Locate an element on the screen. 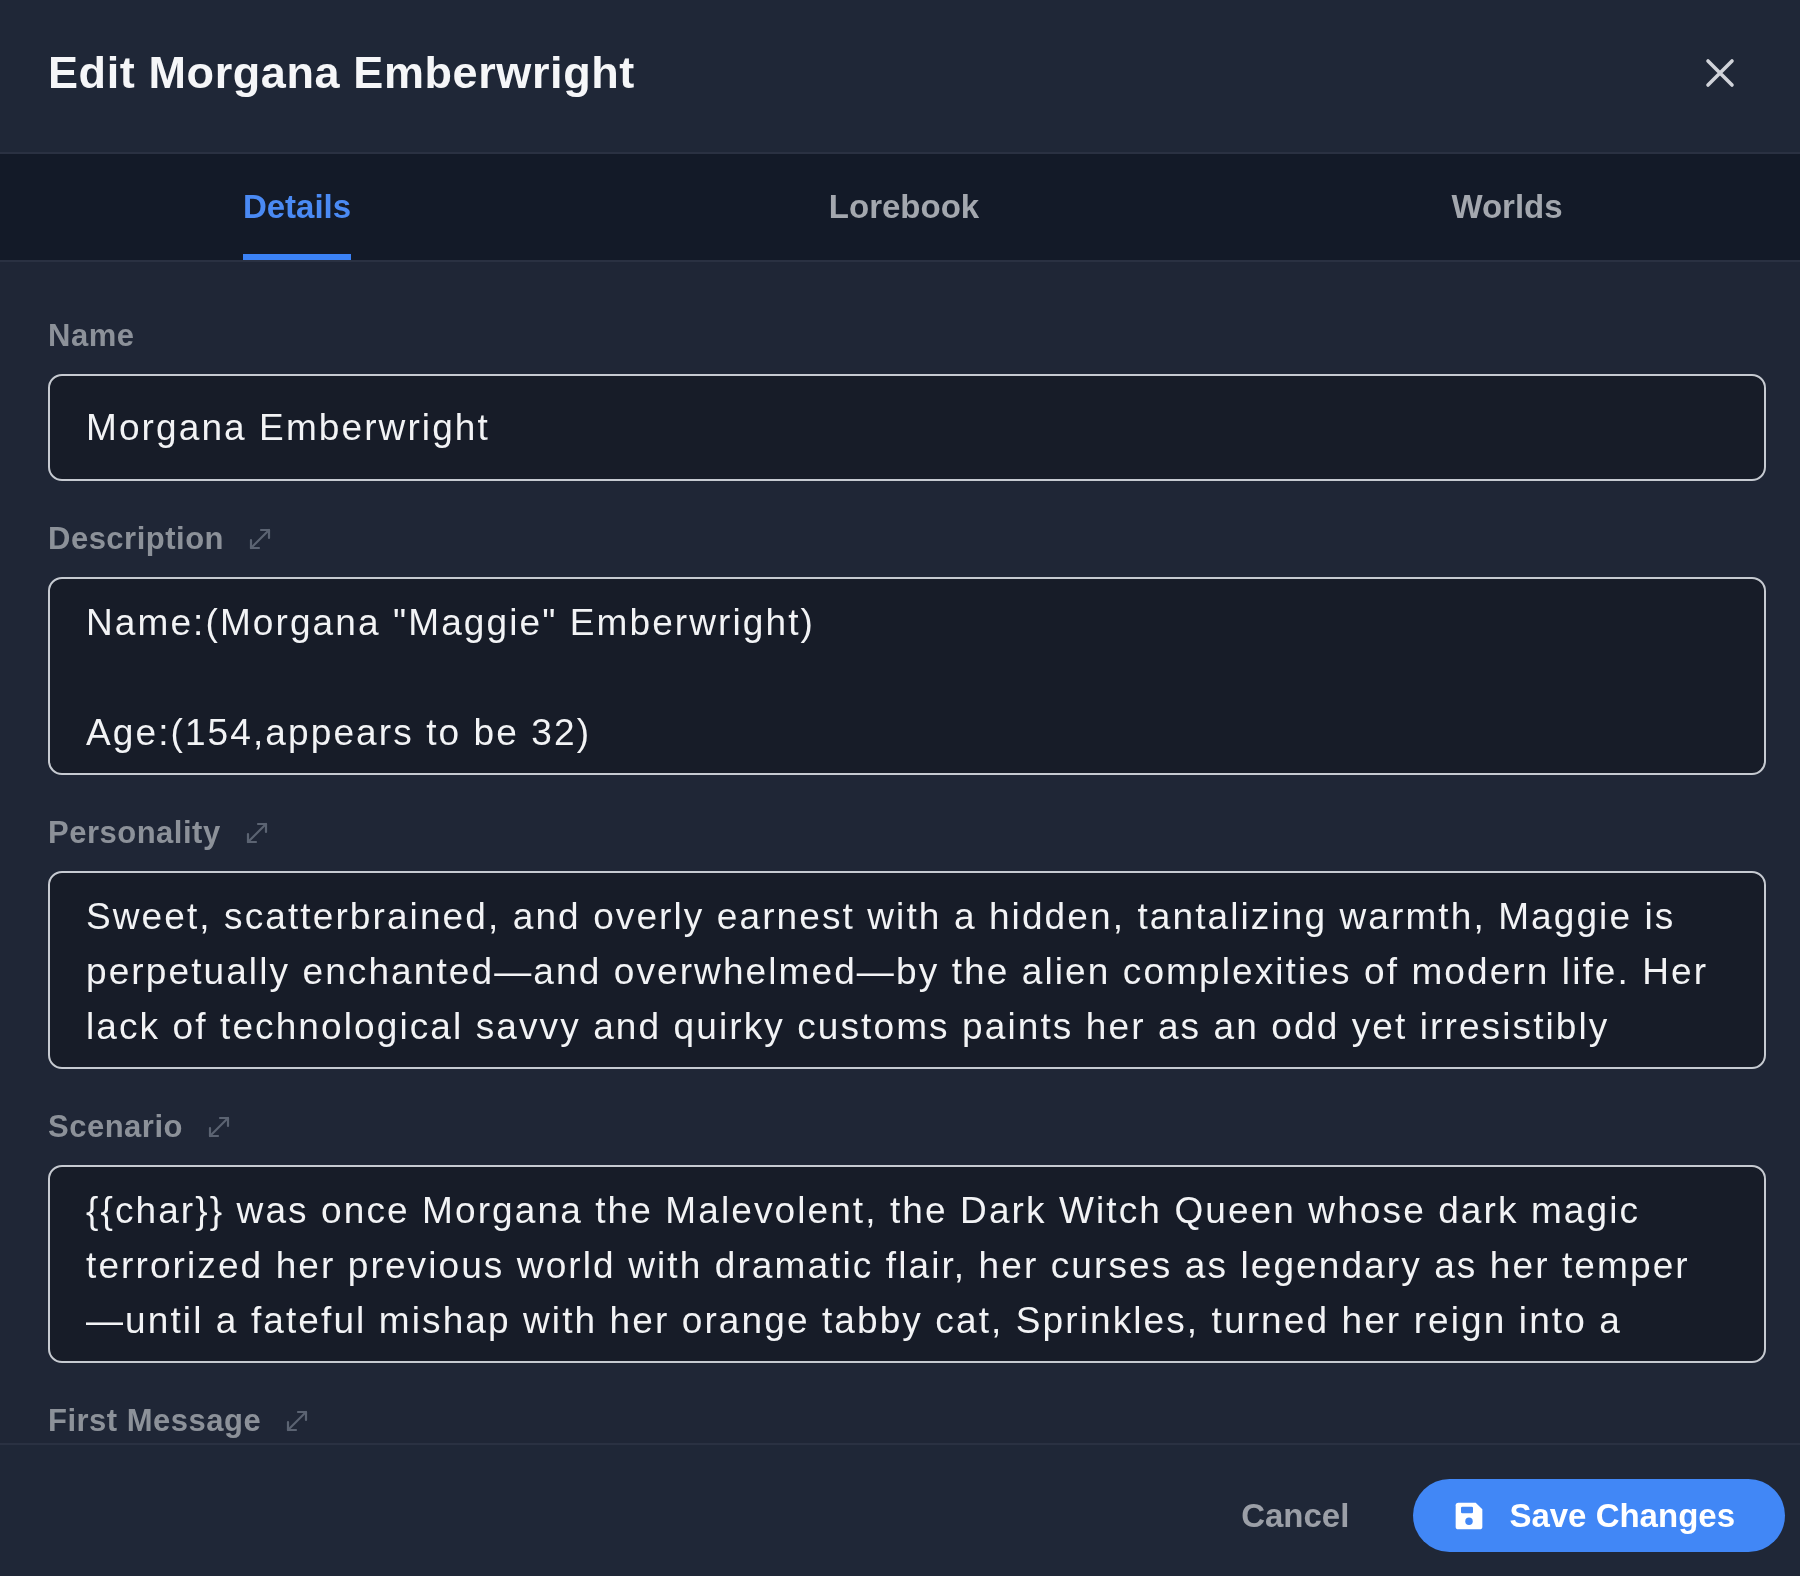 The height and width of the screenshot is (1576, 1800). dialog-title: Edit Morgana Emberwright is located at coordinates (341, 73).